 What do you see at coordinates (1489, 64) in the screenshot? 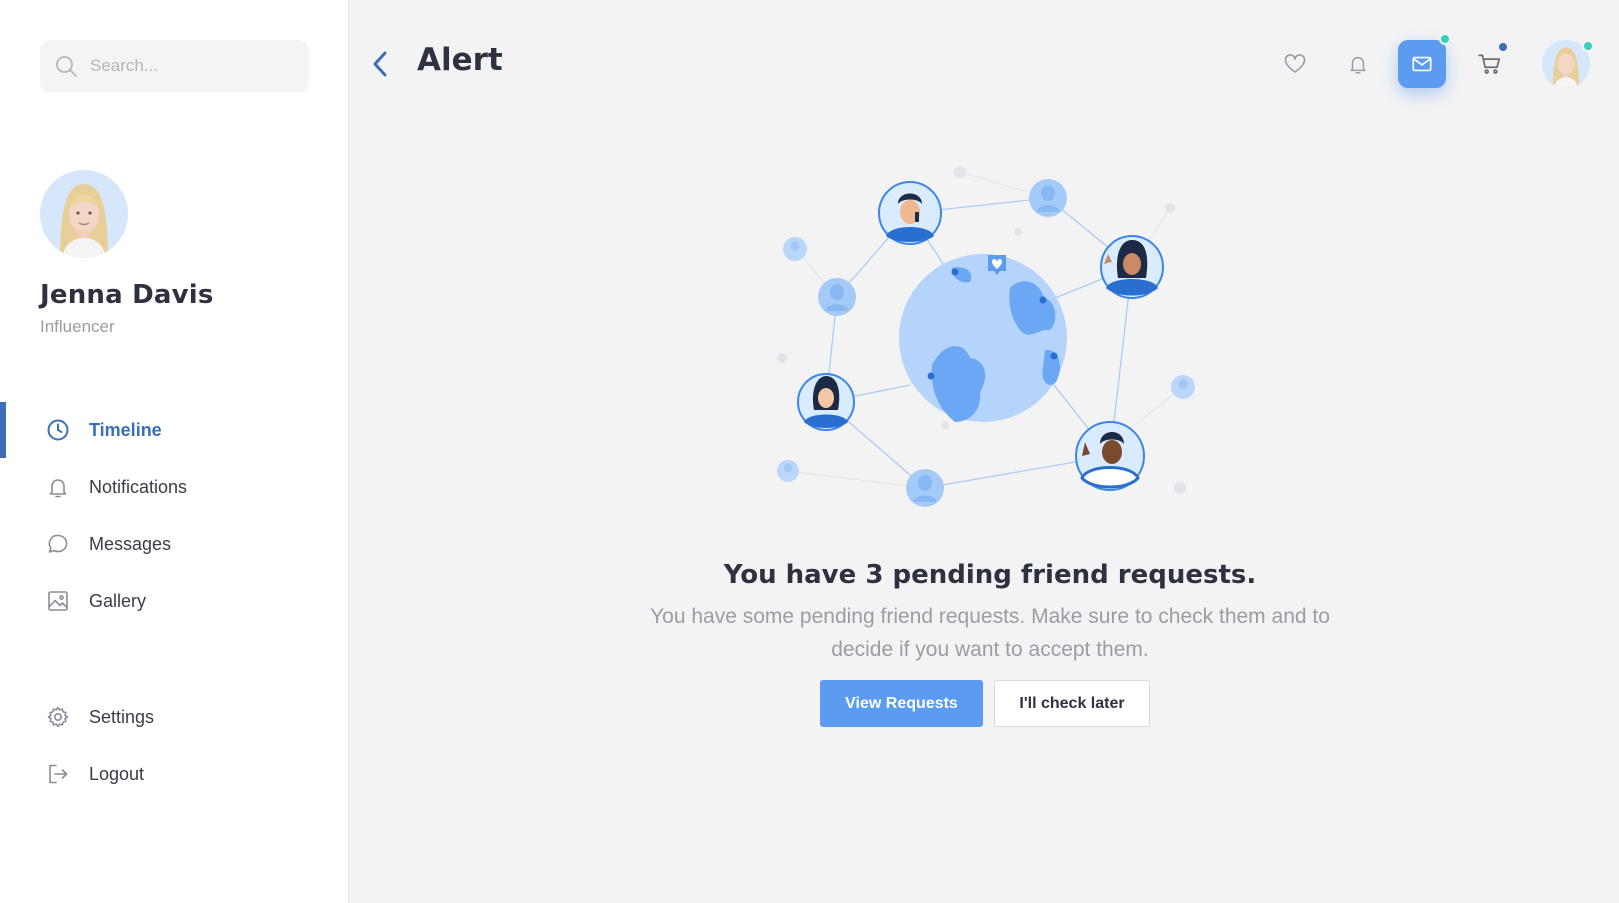
I see `cart-icon` at bounding box center [1489, 64].